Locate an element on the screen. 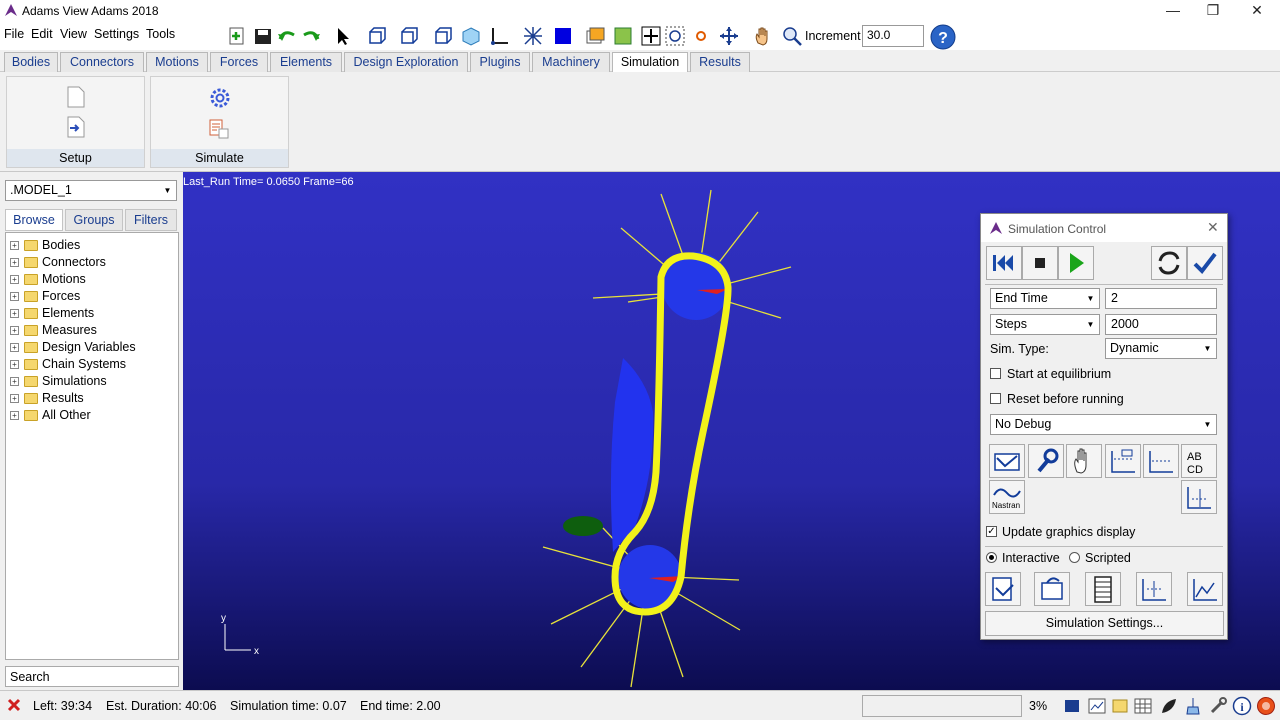 The image size is (1280, 720). triad-icon is located at coordinates (499, 36).